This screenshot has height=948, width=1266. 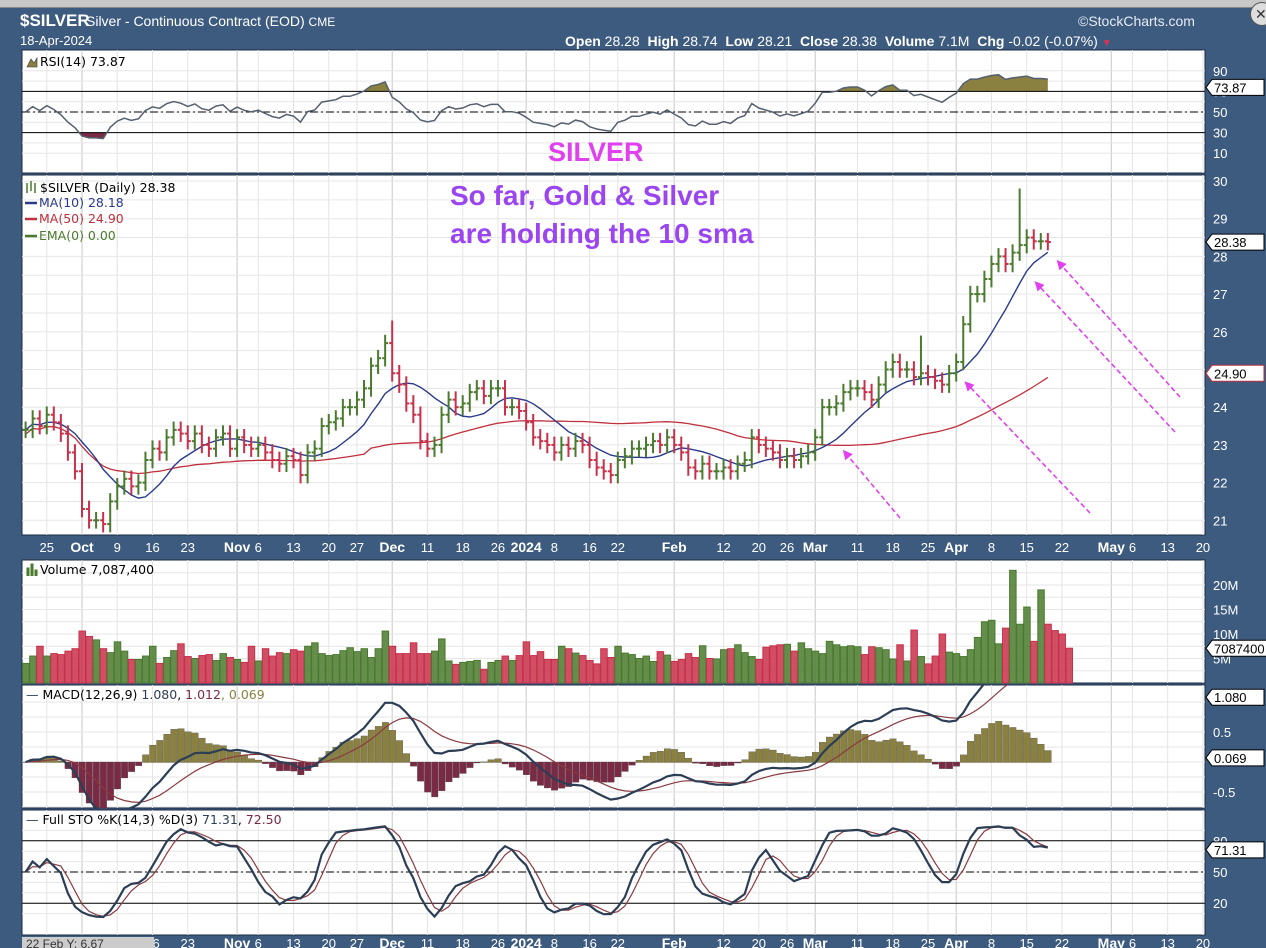 What do you see at coordinates (1111, 941) in the screenshot?
I see `x-axis-label: May` at bounding box center [1111, 941].